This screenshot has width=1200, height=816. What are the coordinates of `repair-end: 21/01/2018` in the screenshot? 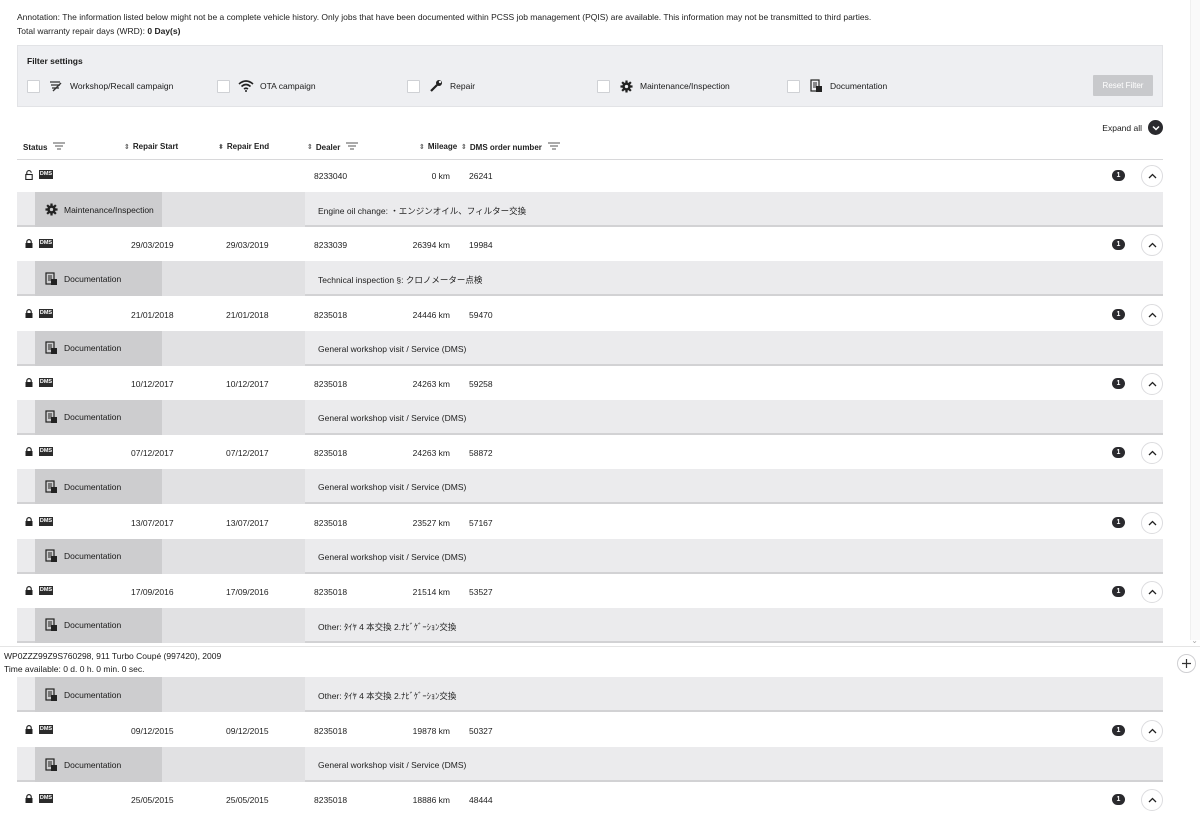 It's located at (247, 314).